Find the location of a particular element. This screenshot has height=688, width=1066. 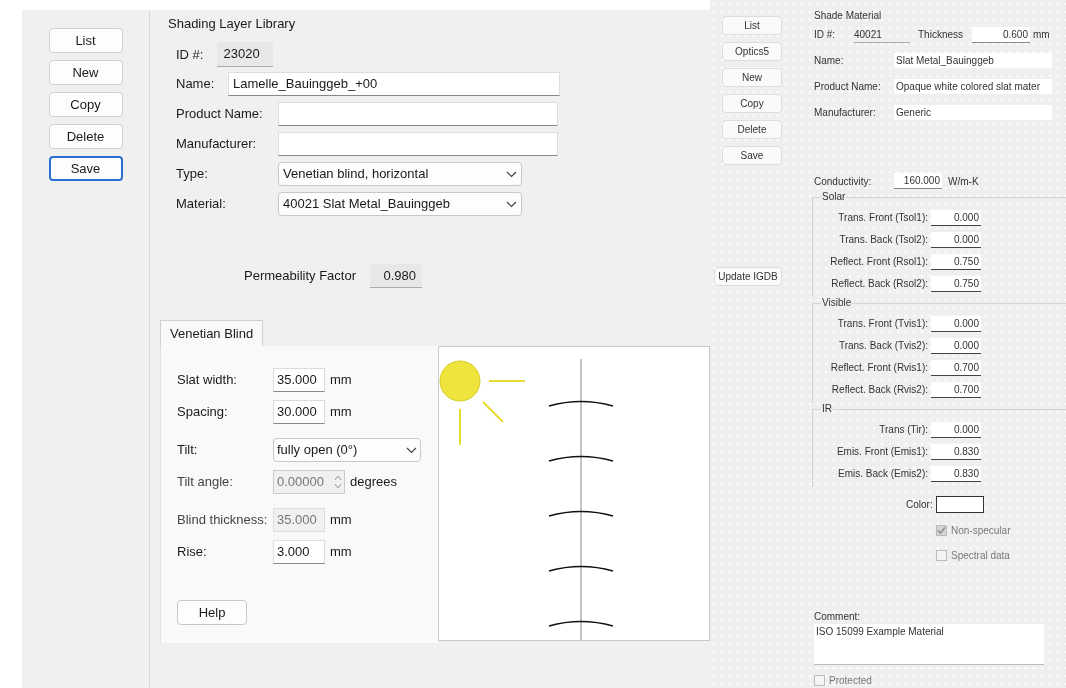

field-label: Reflect. Back (Rsol2): is located at coordinates (879, 284).